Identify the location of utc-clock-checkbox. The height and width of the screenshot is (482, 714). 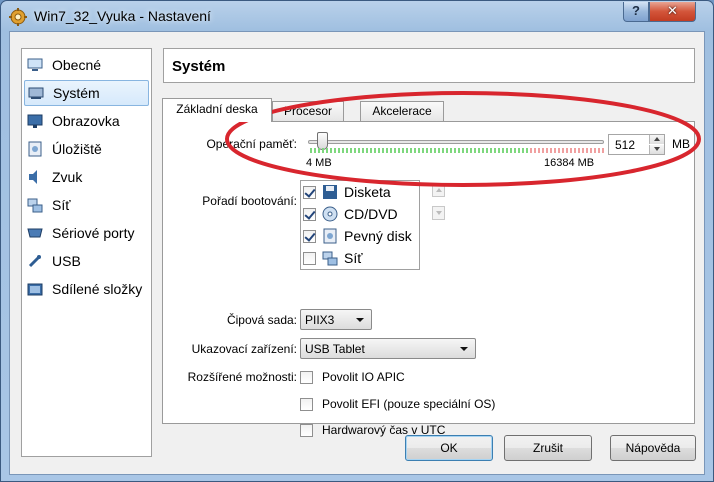
(306, 430).